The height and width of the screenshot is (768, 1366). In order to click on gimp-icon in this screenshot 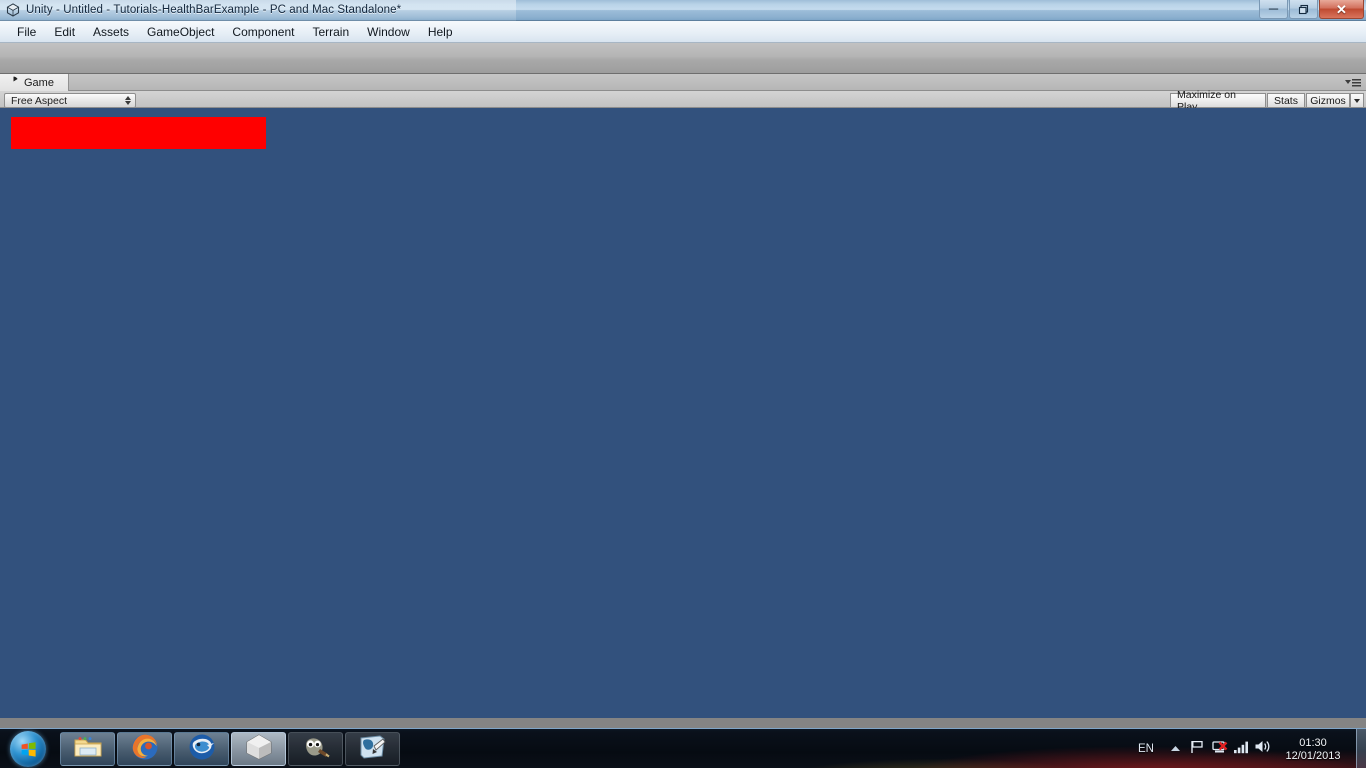, I will do `click(316, 749)`.